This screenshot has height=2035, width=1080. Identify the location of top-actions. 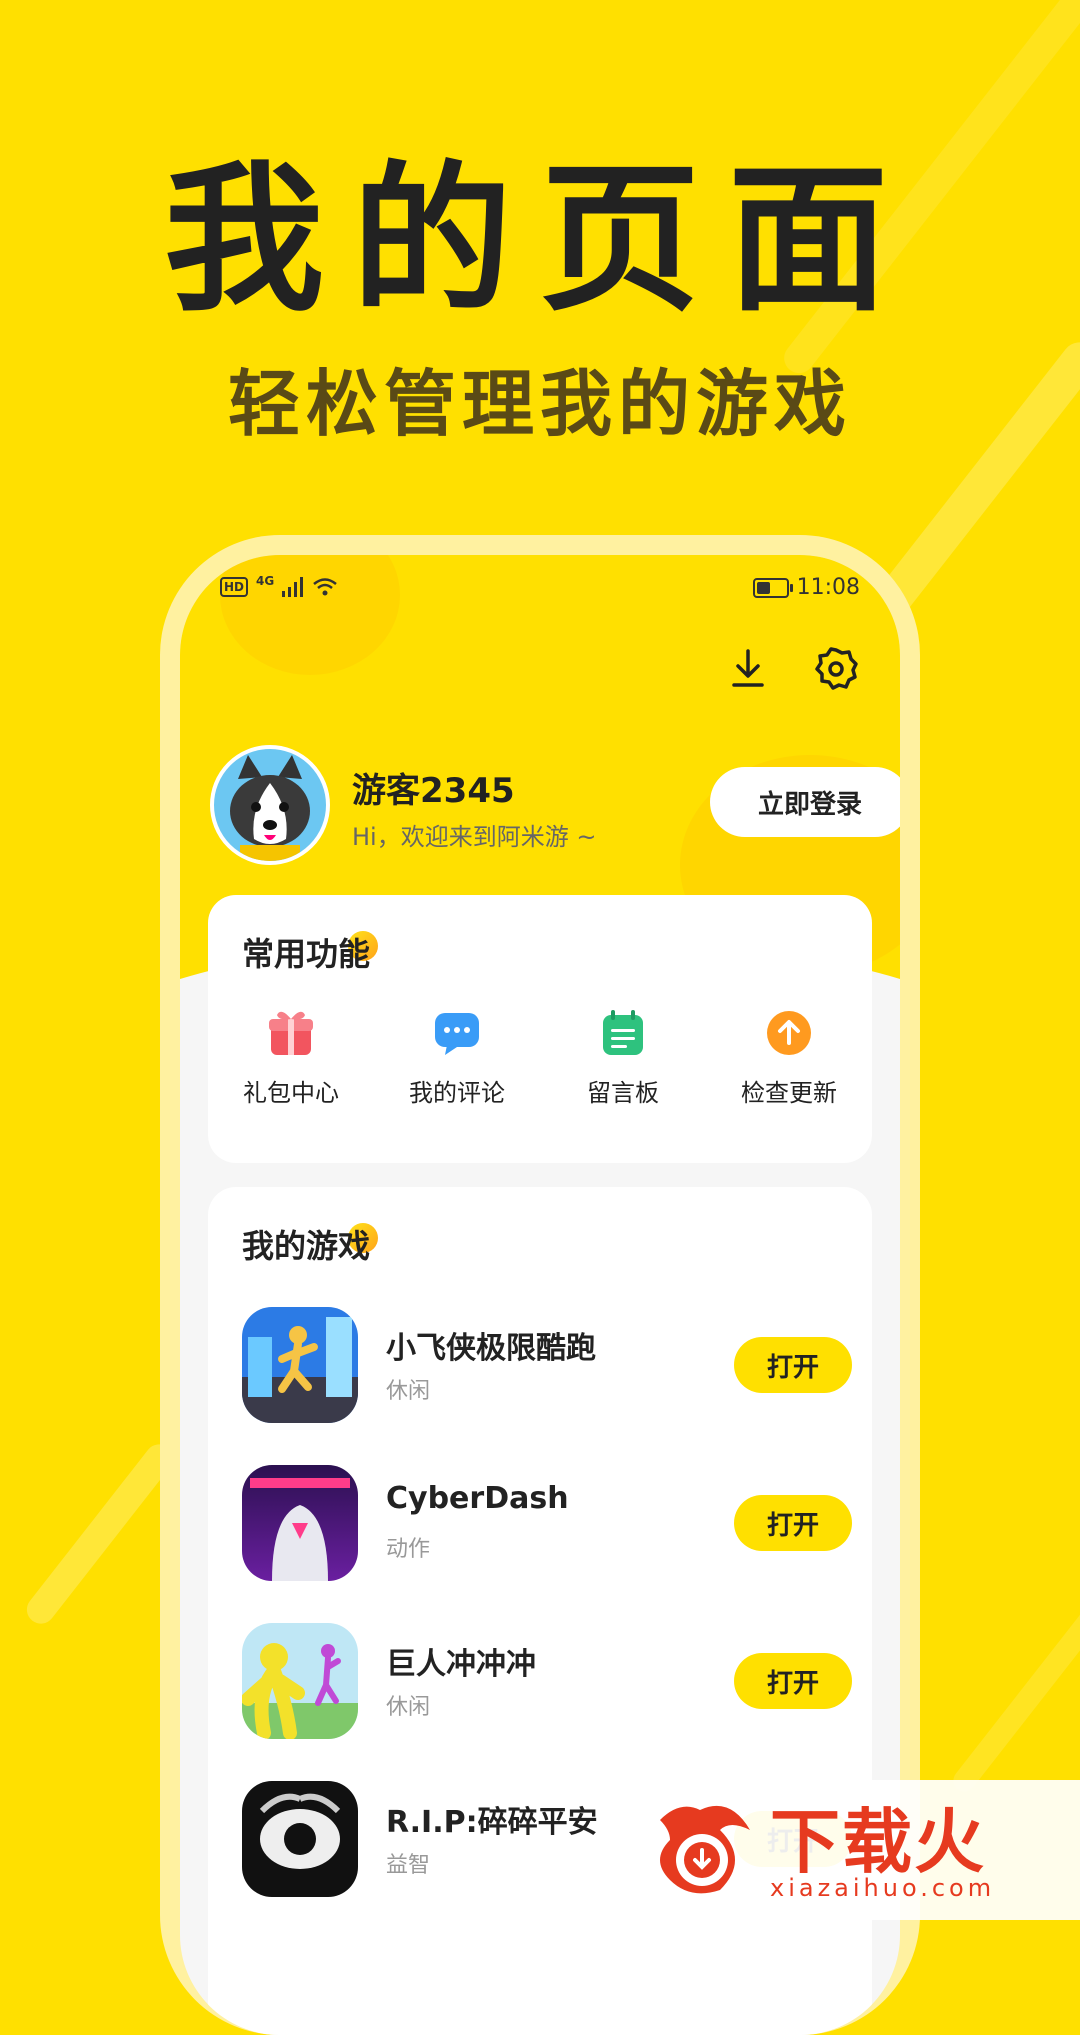
(792, 669).